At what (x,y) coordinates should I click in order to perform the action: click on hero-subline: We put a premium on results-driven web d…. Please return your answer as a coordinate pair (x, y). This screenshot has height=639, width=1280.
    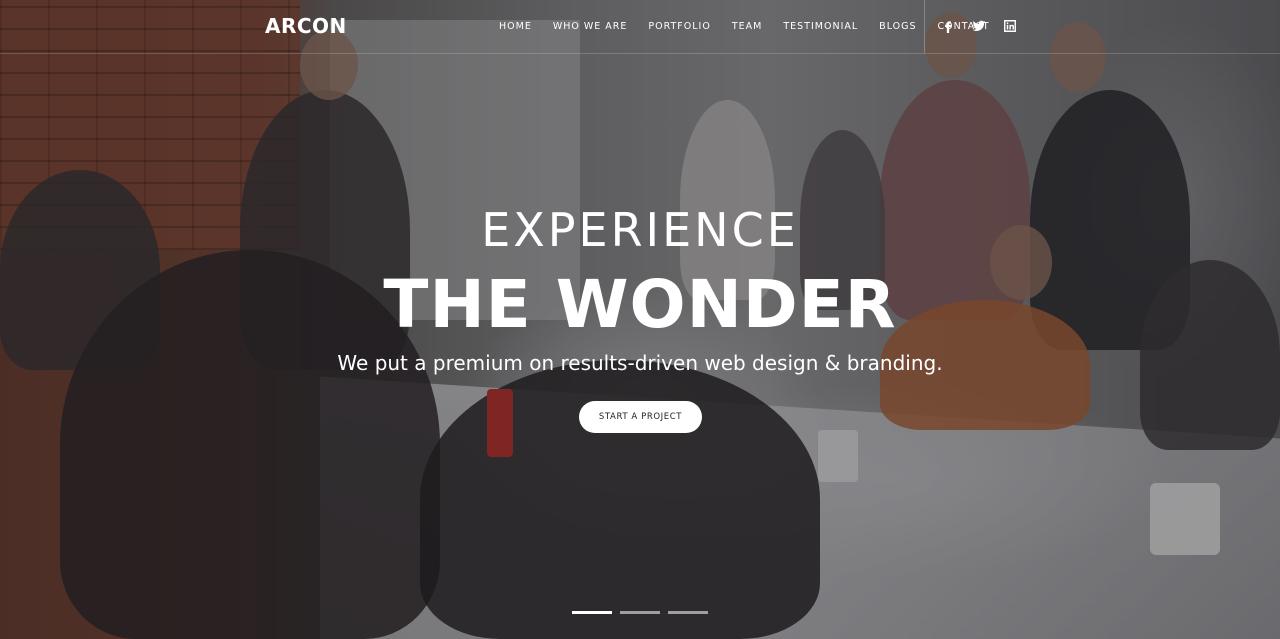
    Looking at the image, I should click on (640, 363).